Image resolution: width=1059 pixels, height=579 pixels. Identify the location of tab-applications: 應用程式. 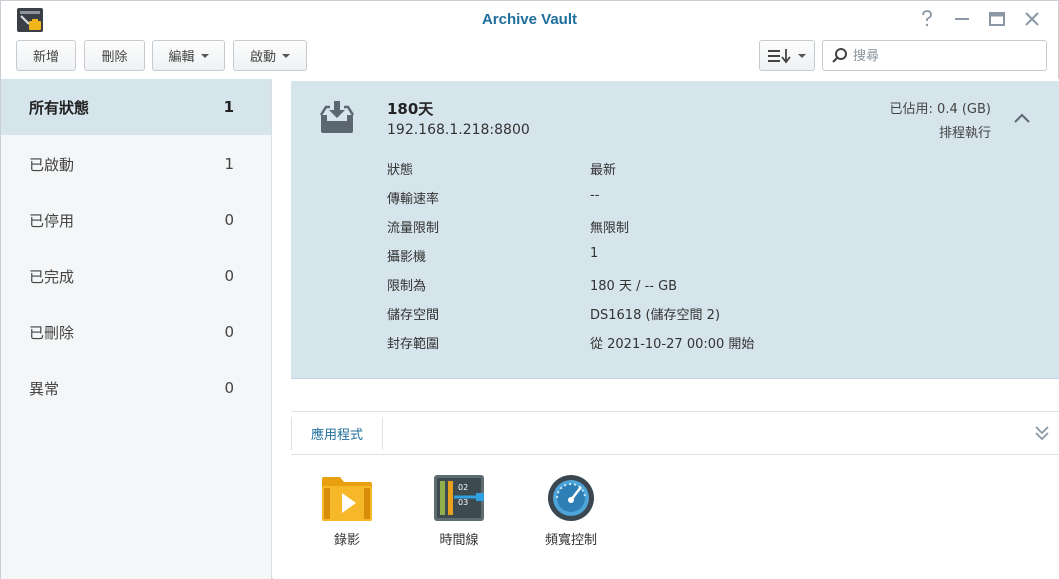
(337, 433).